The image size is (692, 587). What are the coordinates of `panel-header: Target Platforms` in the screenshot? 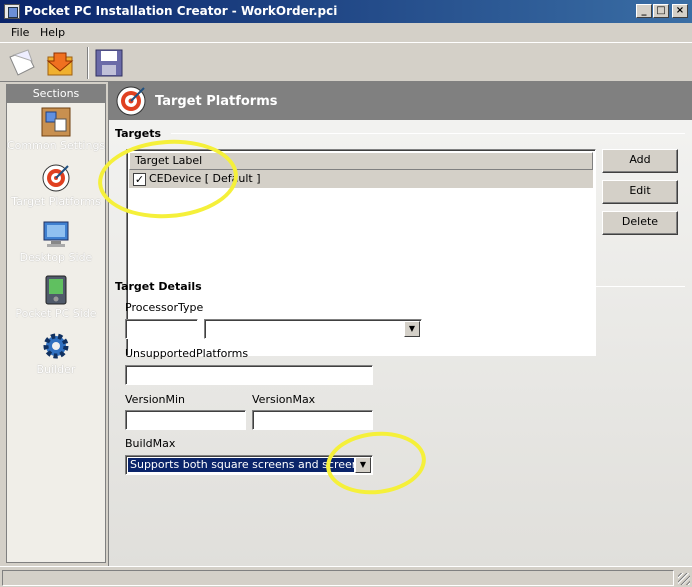 It's located at (400, 101).